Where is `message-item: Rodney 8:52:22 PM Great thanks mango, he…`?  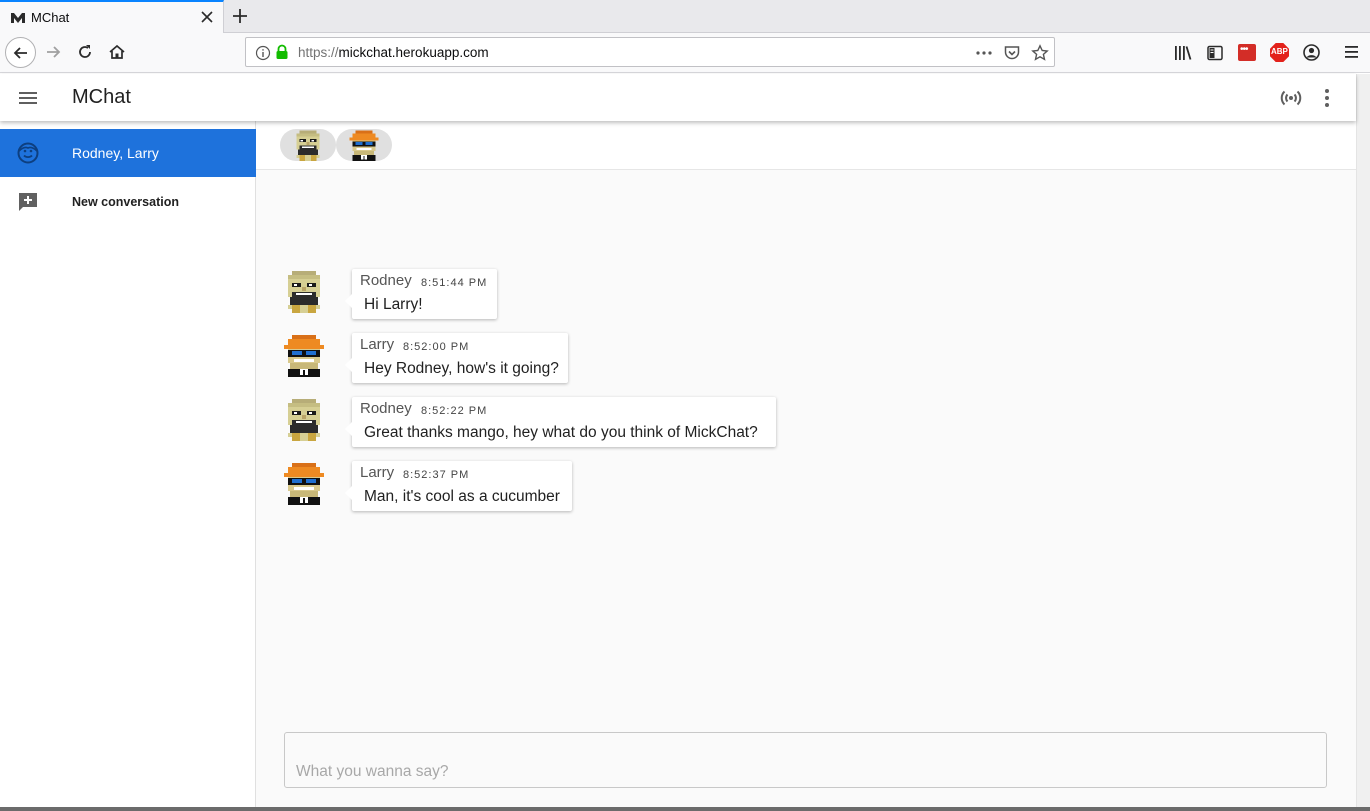 message-item: Rodney 8:52:22 PM Great thanks mango, he… is located at coordinates (584, 423).